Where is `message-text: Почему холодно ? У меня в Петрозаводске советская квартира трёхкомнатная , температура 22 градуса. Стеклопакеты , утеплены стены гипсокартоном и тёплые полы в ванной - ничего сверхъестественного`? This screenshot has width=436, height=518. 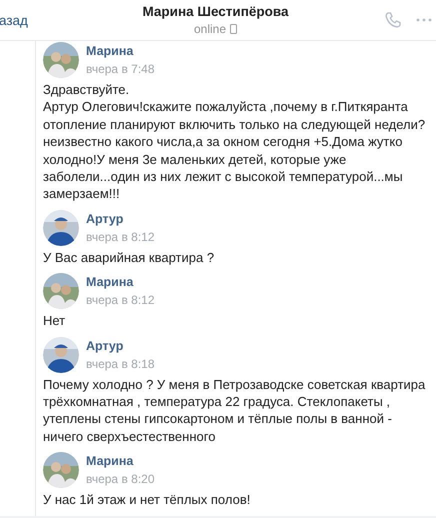
message-text: Почему холодно ? У меня в Петрозаводске советская квартира трёхкомнатная , температура 22 градуса. Стеклопакеты , утеплены стены гипсокартоном и тёплые полы в ванной - ничего сверхъестественного is located at coordinates (234, 411).